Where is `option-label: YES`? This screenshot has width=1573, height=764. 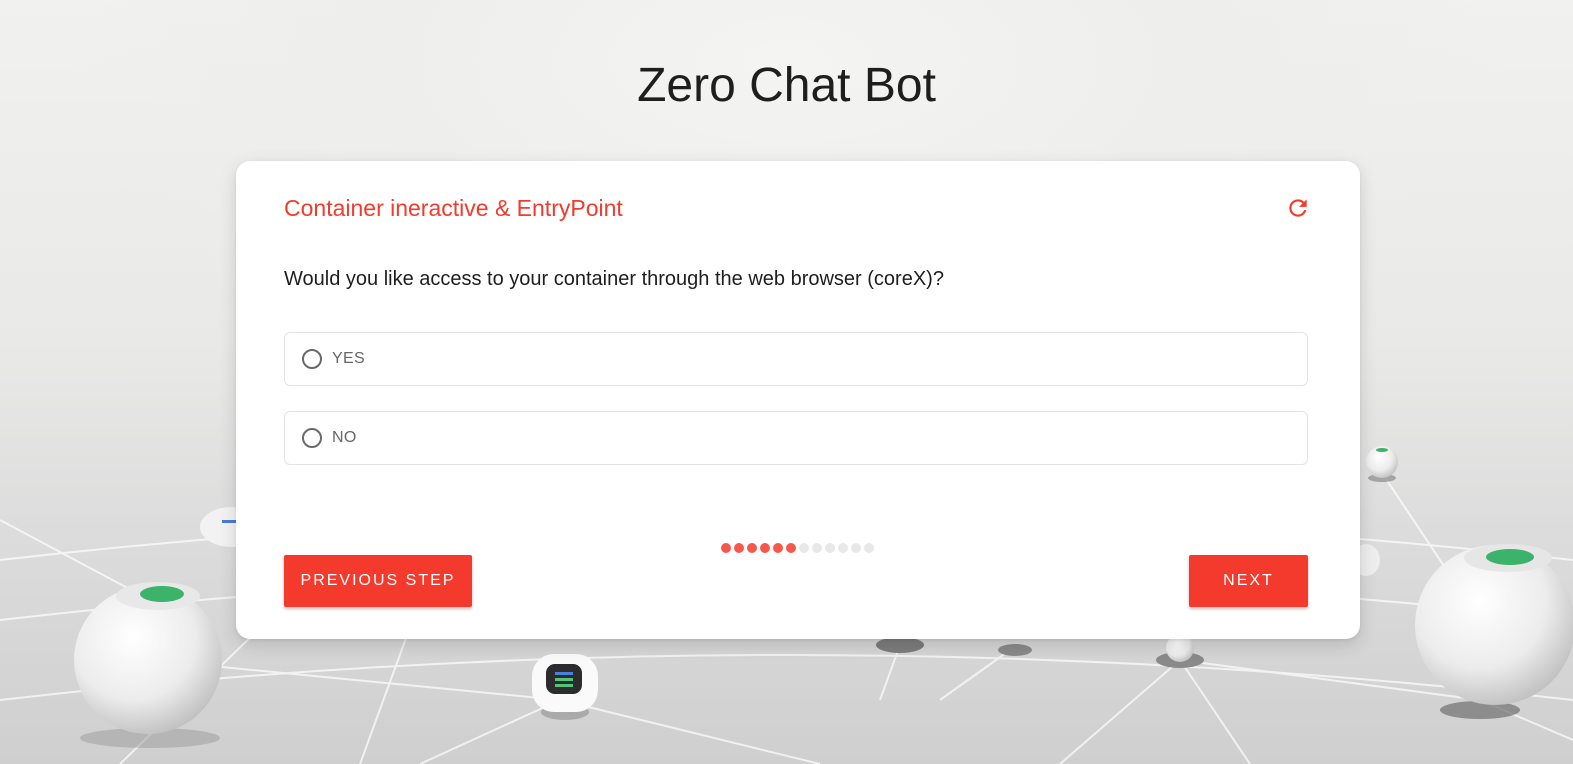
option-label: YES is located at coordinates (348, 358).